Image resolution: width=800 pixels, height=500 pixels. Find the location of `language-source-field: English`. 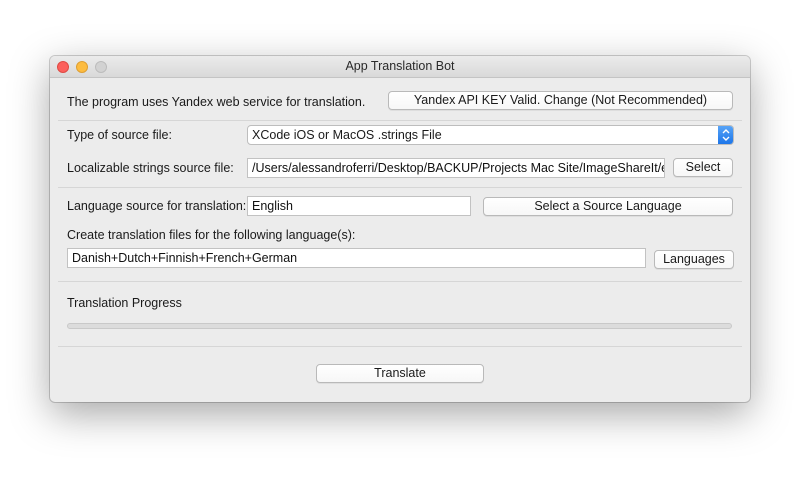

language-source-field: English is located at coordinates (359, 206).